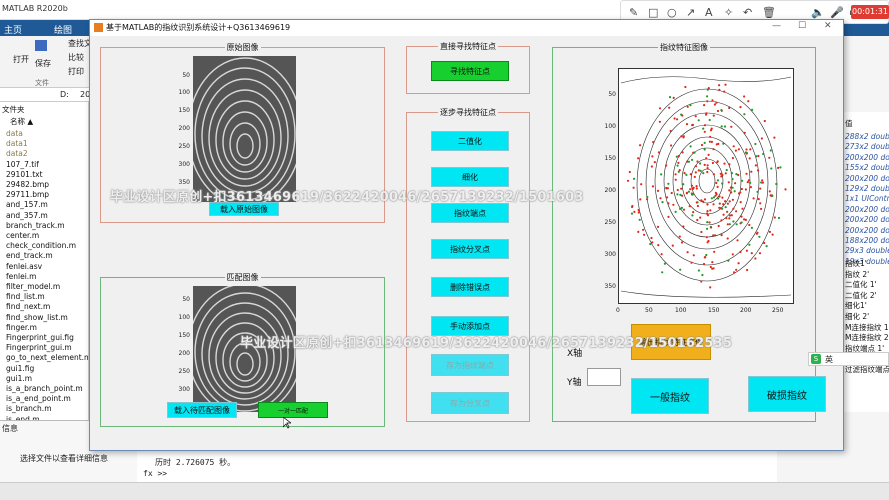  What do you see at coordinates (27, 204) in the screenshot?
I see `file-list-item: and_157.m` at bounding box center [27, 204].